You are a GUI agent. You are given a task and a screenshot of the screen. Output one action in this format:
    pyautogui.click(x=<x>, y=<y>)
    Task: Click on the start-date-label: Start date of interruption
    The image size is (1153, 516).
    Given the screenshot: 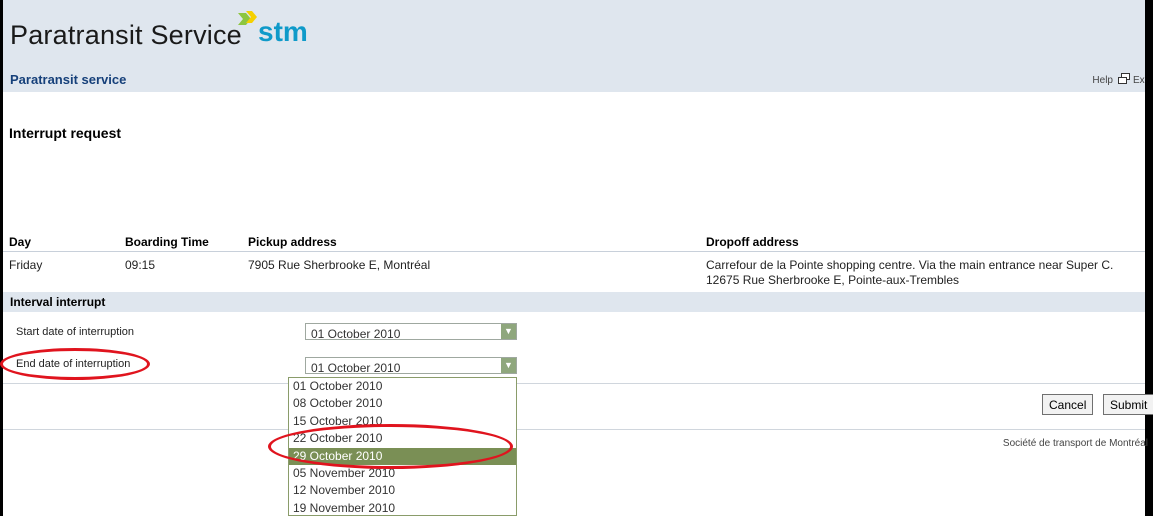 What is the action you would take?
    pyautogui.click(x=75, y=332)
    